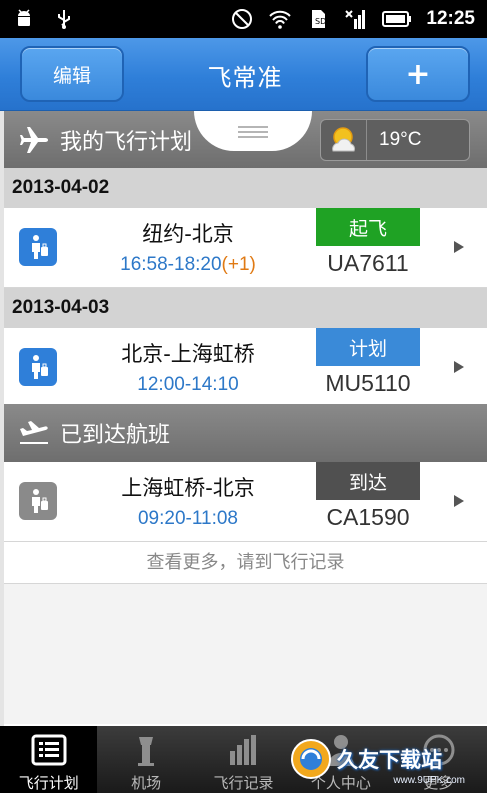 This screenshot has width=487, height=793. I want to click on airplane-icon, so click(34, 140).